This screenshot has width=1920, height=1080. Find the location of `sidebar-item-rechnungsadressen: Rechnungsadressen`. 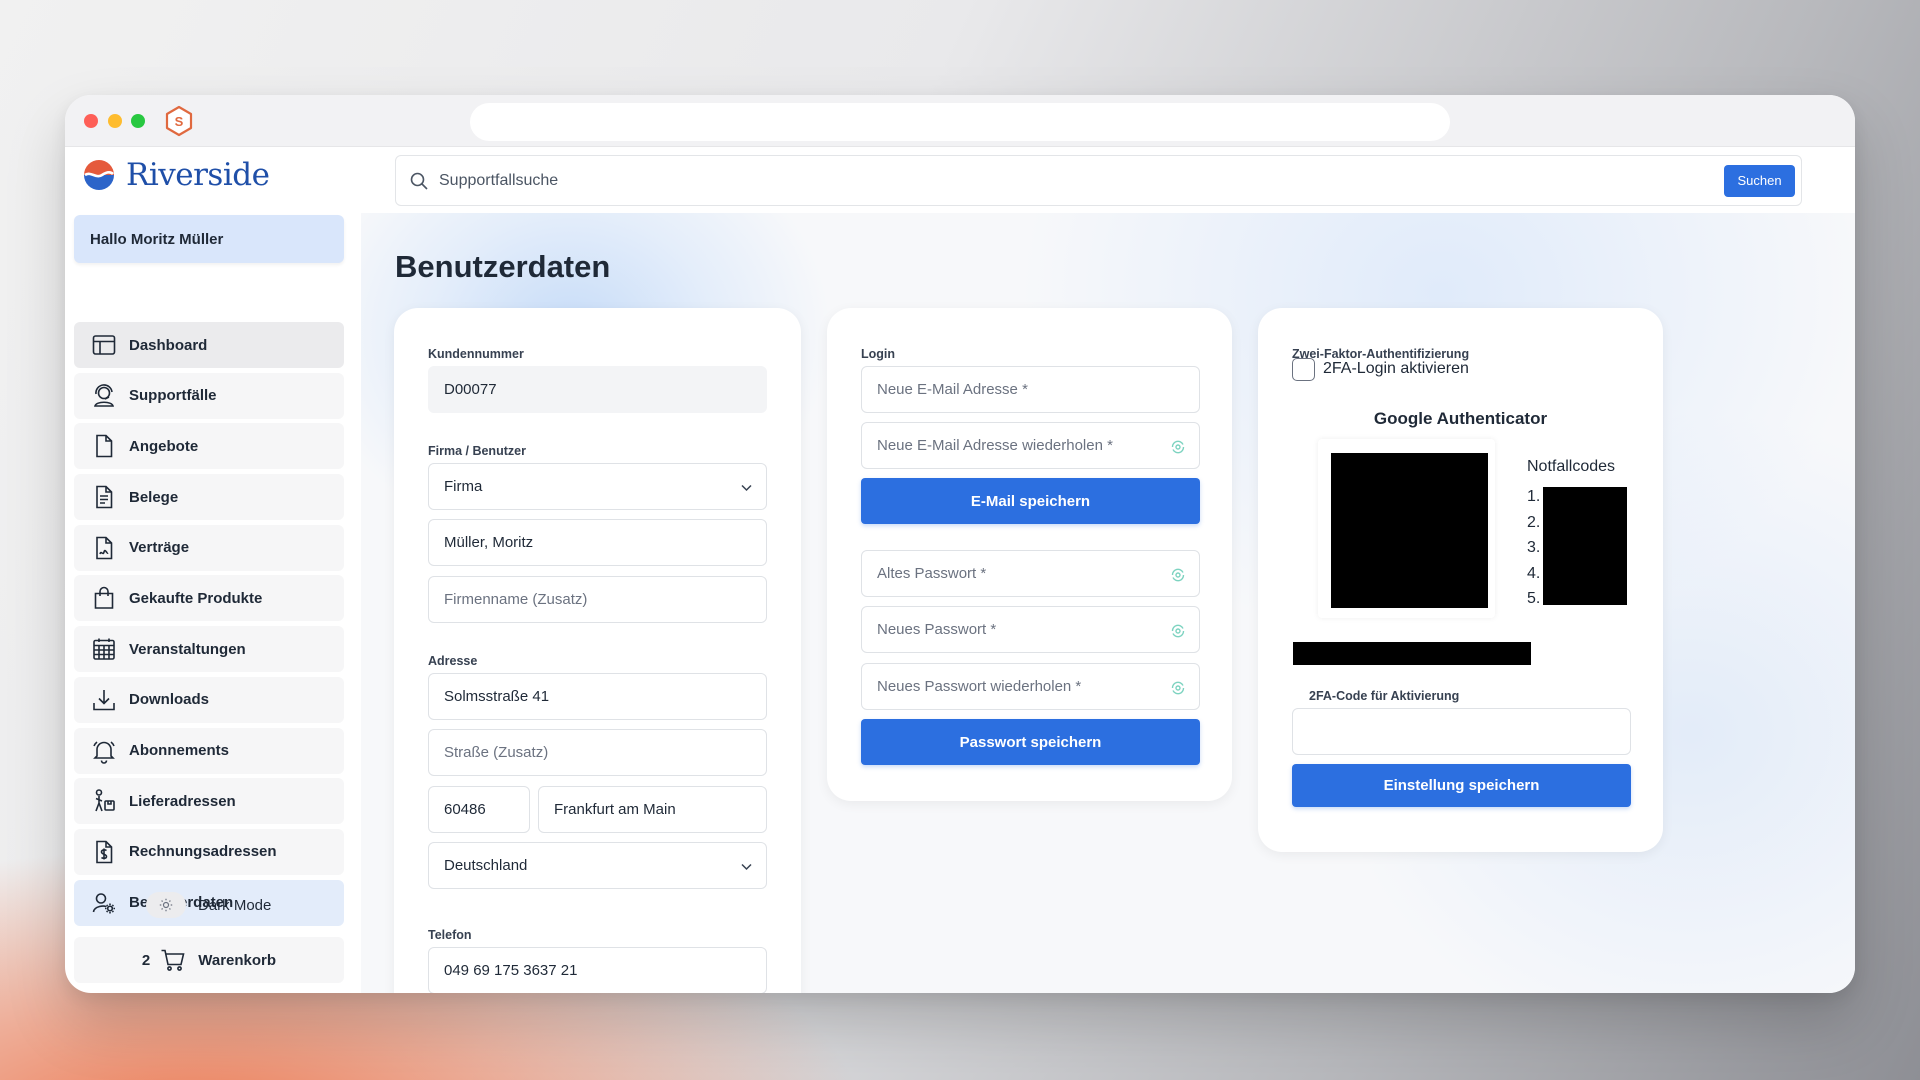

sidebar-item-rechnungsadressen: Rechnungsadressen is located at coordinates (209, 851).